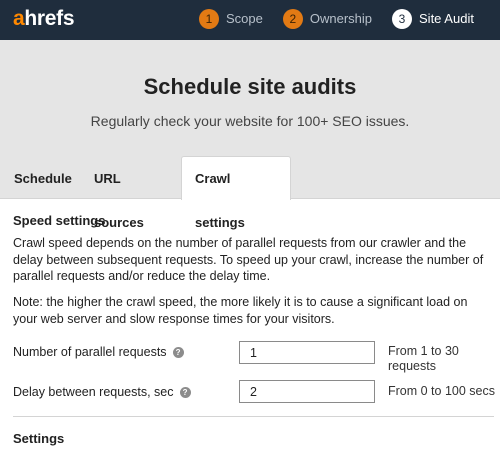 The width and height of the screenshot is (500, 451). I want to click on step-label: Site Audit, so click(446, 18).